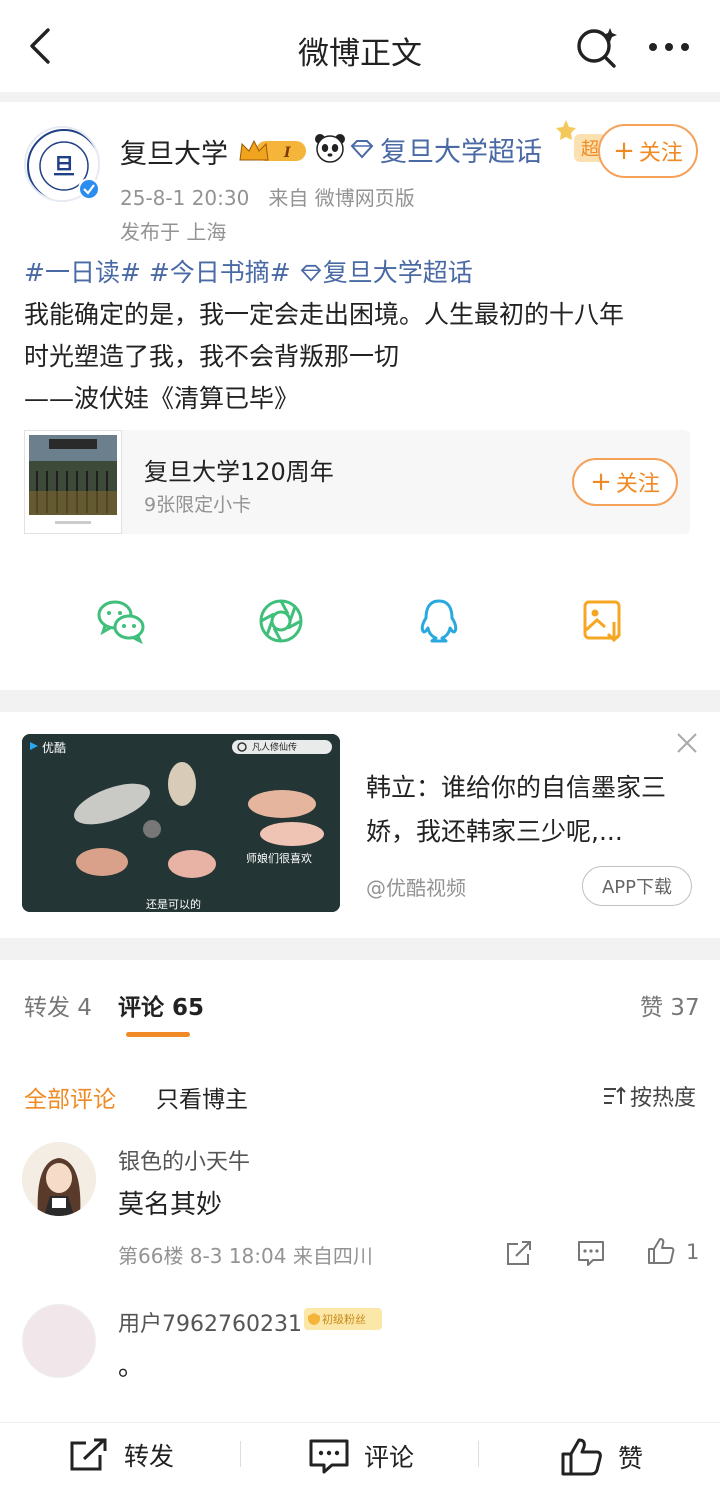 The image size is (720, 1485). What do you see at coordinates (314, 1319) in the screenshot?
I see `fan-badge-icon` at bounding box center [314, 1319].